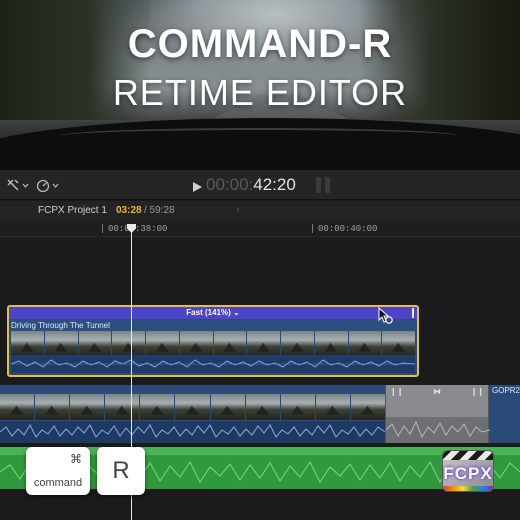 The image size is (520, 520). Describe the element at coordinates (260, 229) in the screenshot. I see `timeline-ruler: 00:00:38:00 00:00:40:00` at that location.